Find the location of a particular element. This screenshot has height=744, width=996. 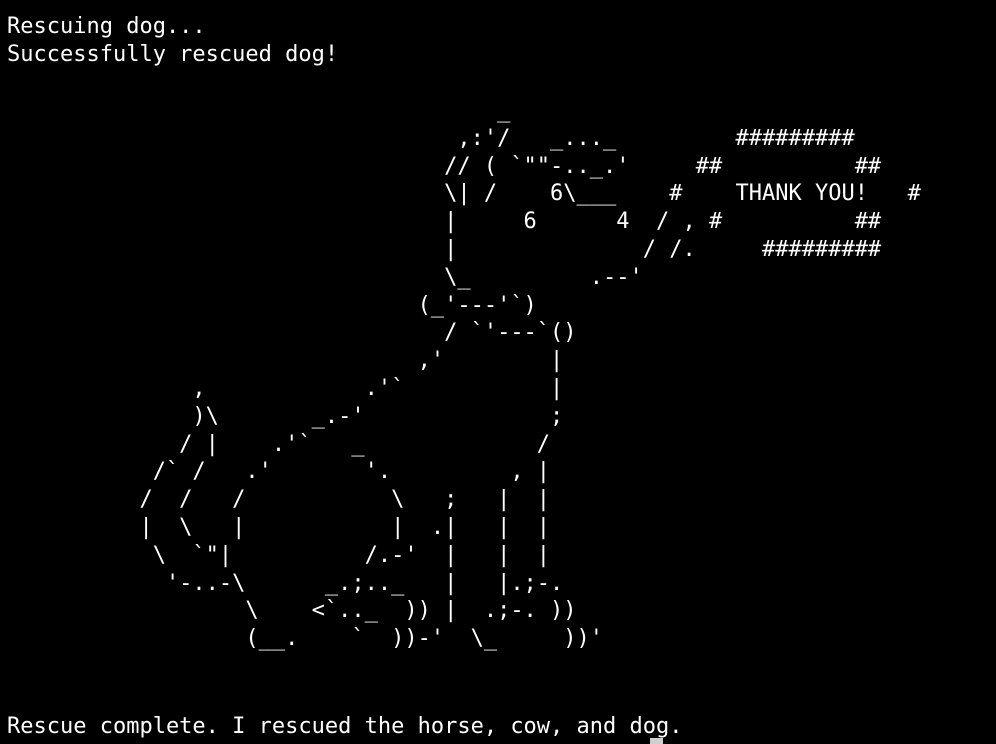

output-line-success: Successfully rescued dog! is located at coordinates (173, 54).